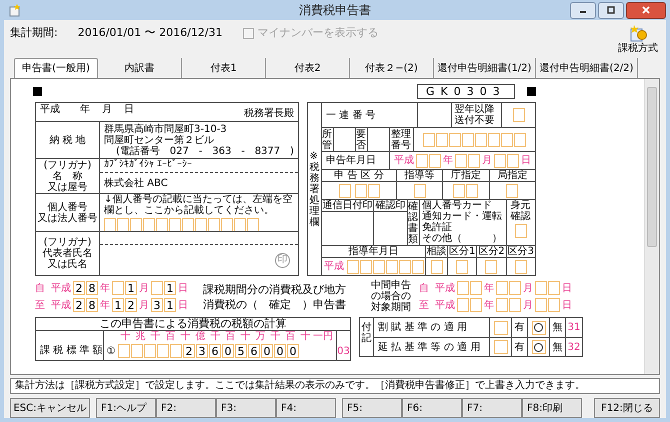 Image resolution: width=670 pixels, height=422 pixels. Describe the element at coordinates (531, 91) in the screenshot. I see `corner-mark` at that location.